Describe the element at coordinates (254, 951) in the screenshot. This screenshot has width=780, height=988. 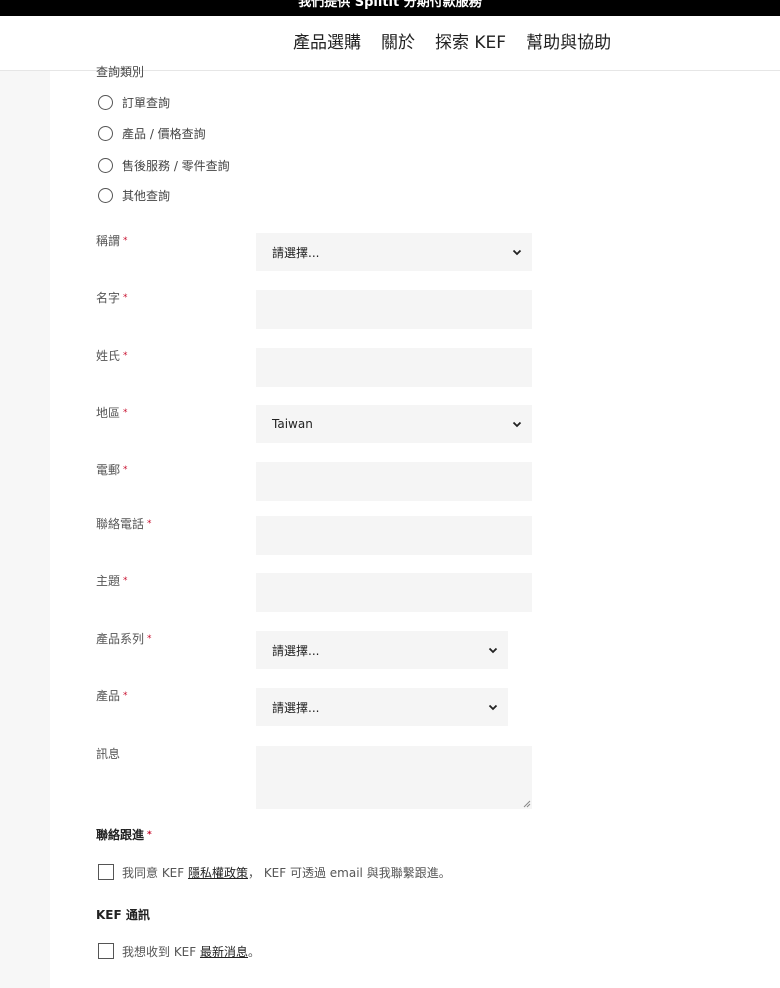
I see `newsletter-text-after: 。` at that location.